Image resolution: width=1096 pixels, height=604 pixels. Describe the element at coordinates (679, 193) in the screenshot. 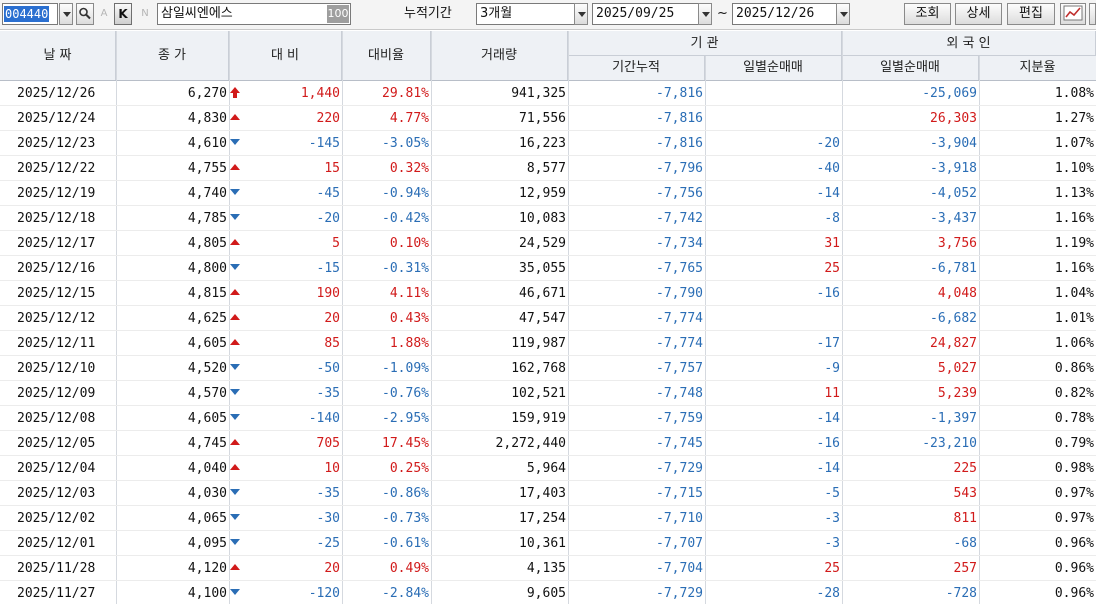

I see `cell-inst-cumulative: -7,756` at that location.